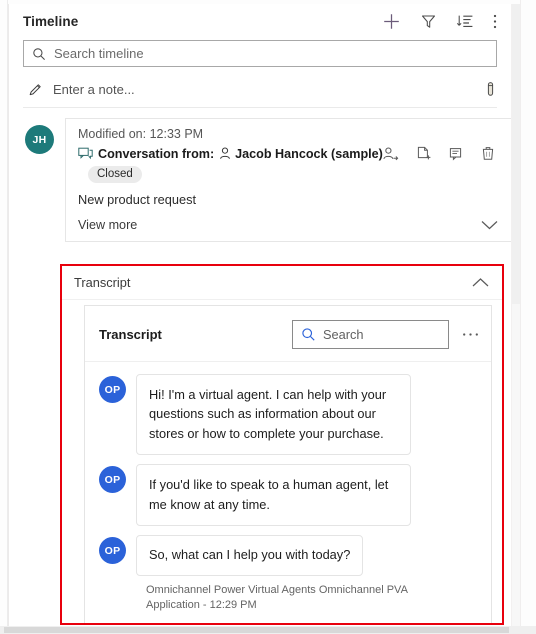  What do you see at coordinates (288, 334) in the screenshot?
I see `transcript-card-header: Transcript Search` at bounding box center [288, 334].